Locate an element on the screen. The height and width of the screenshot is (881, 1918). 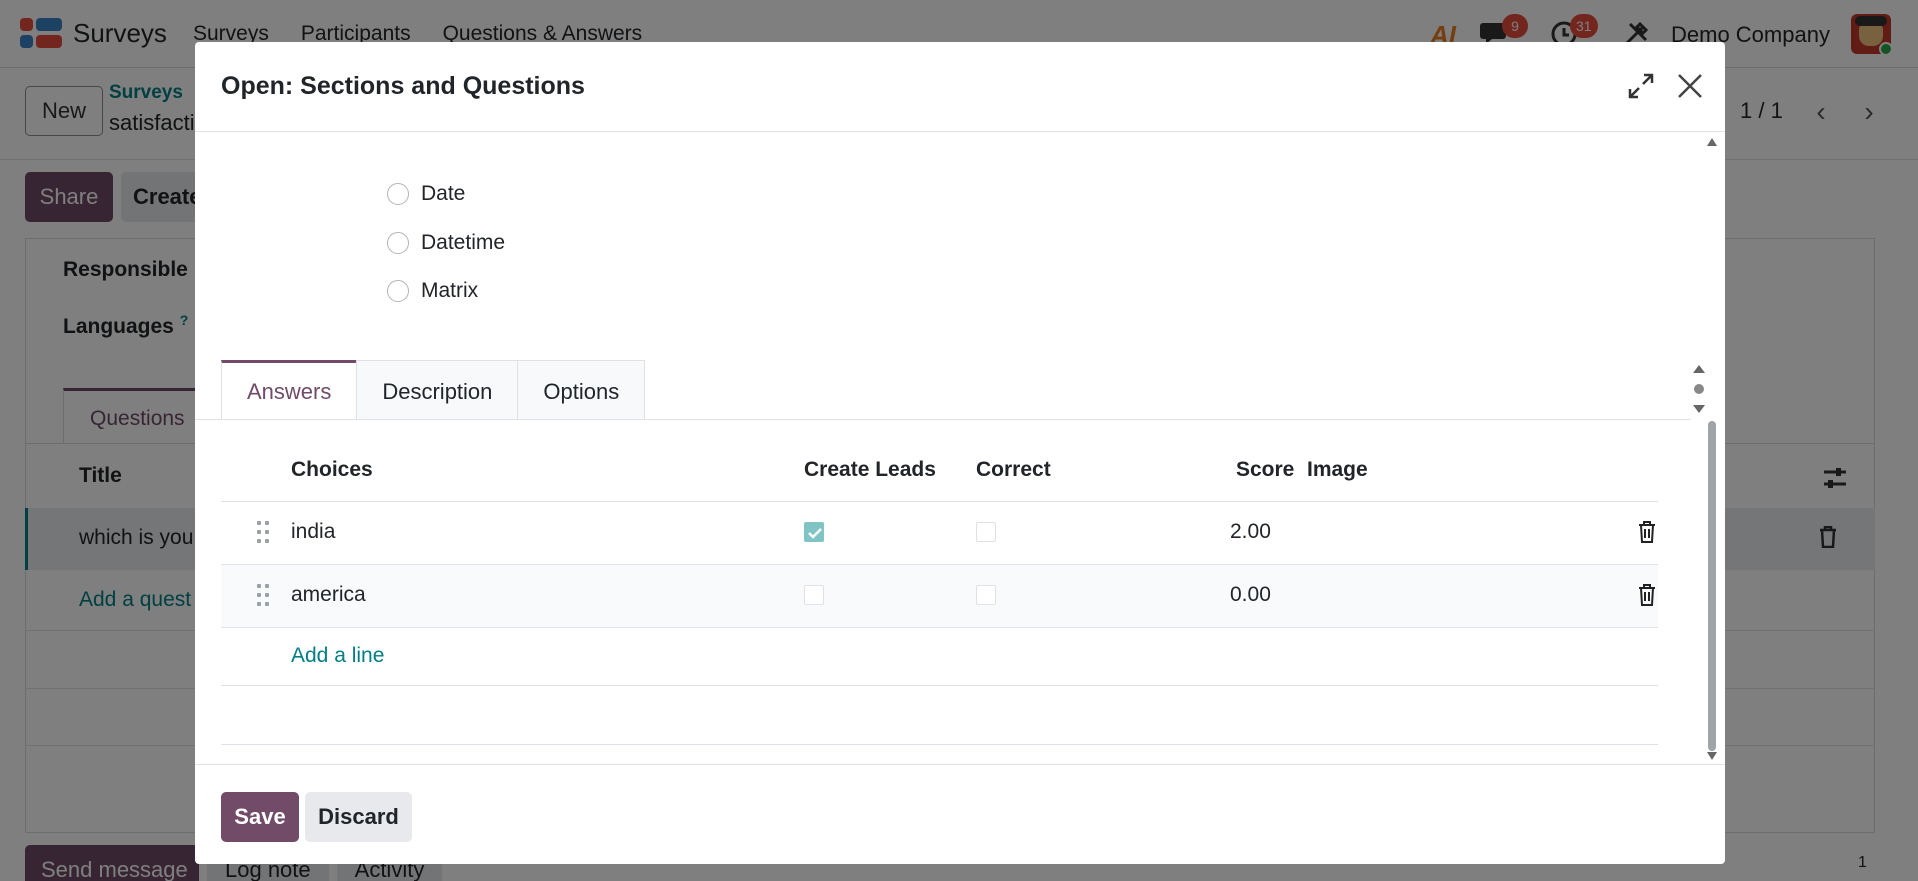
answer-row: america 0.00 is located at coordinates (939, 595).